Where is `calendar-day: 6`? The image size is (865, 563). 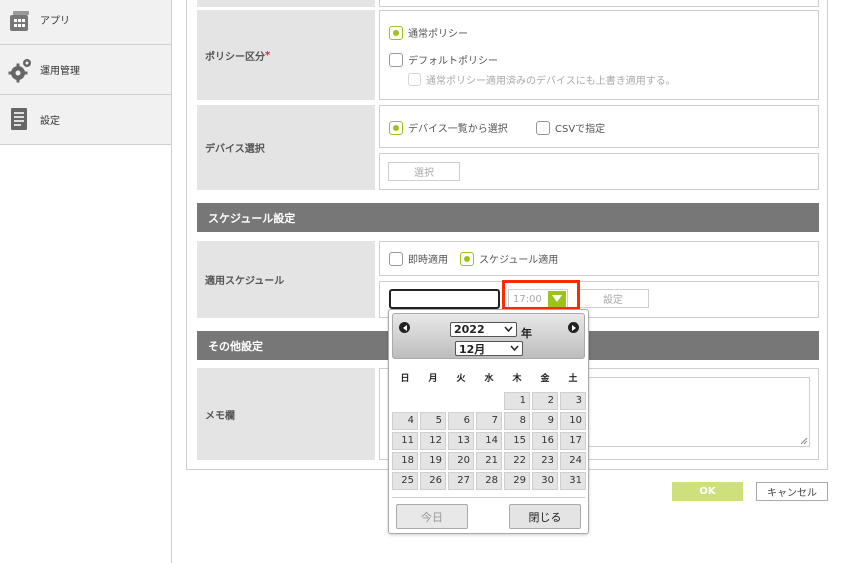
calendar-day: 6 is located at coordinates (461, 421).